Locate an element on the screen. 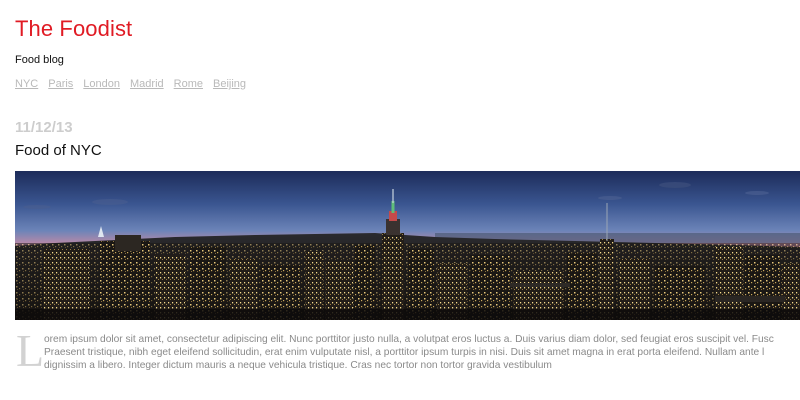 The height and width of the screenshot is (400, 800). nav-link-paris: Paris is located at coordinates (60, 84).